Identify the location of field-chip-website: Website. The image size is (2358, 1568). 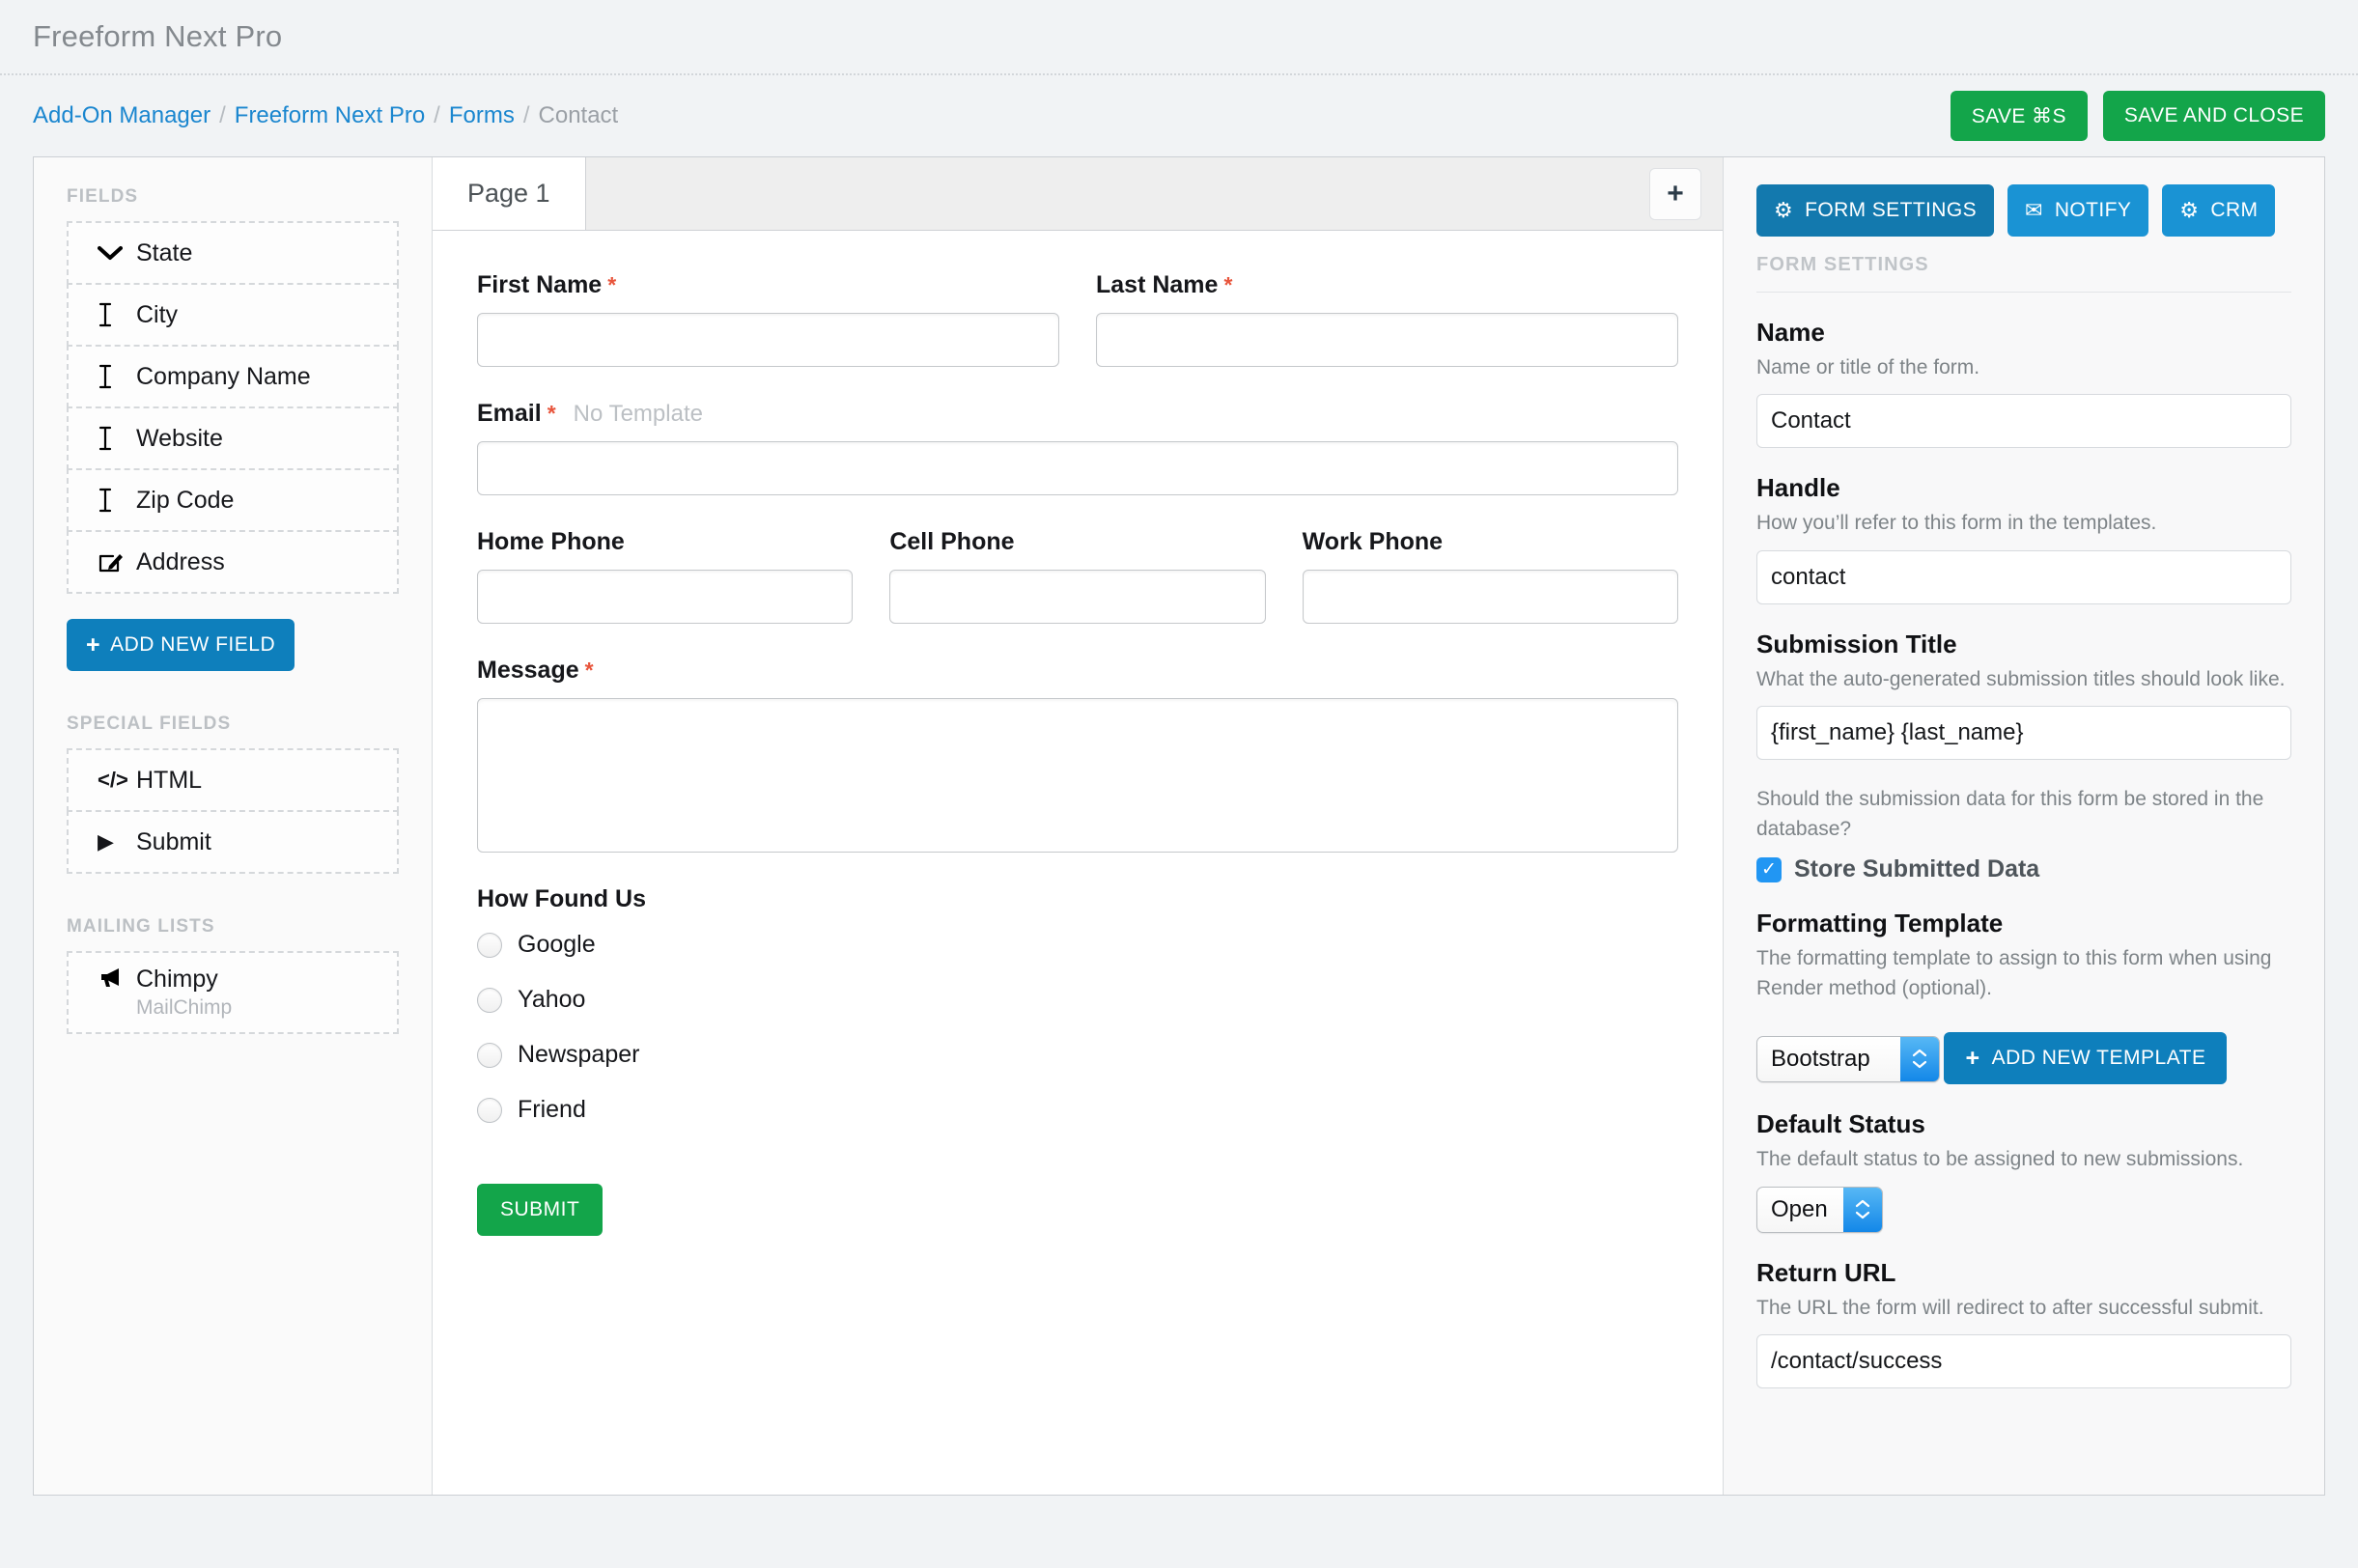
(233, 438).